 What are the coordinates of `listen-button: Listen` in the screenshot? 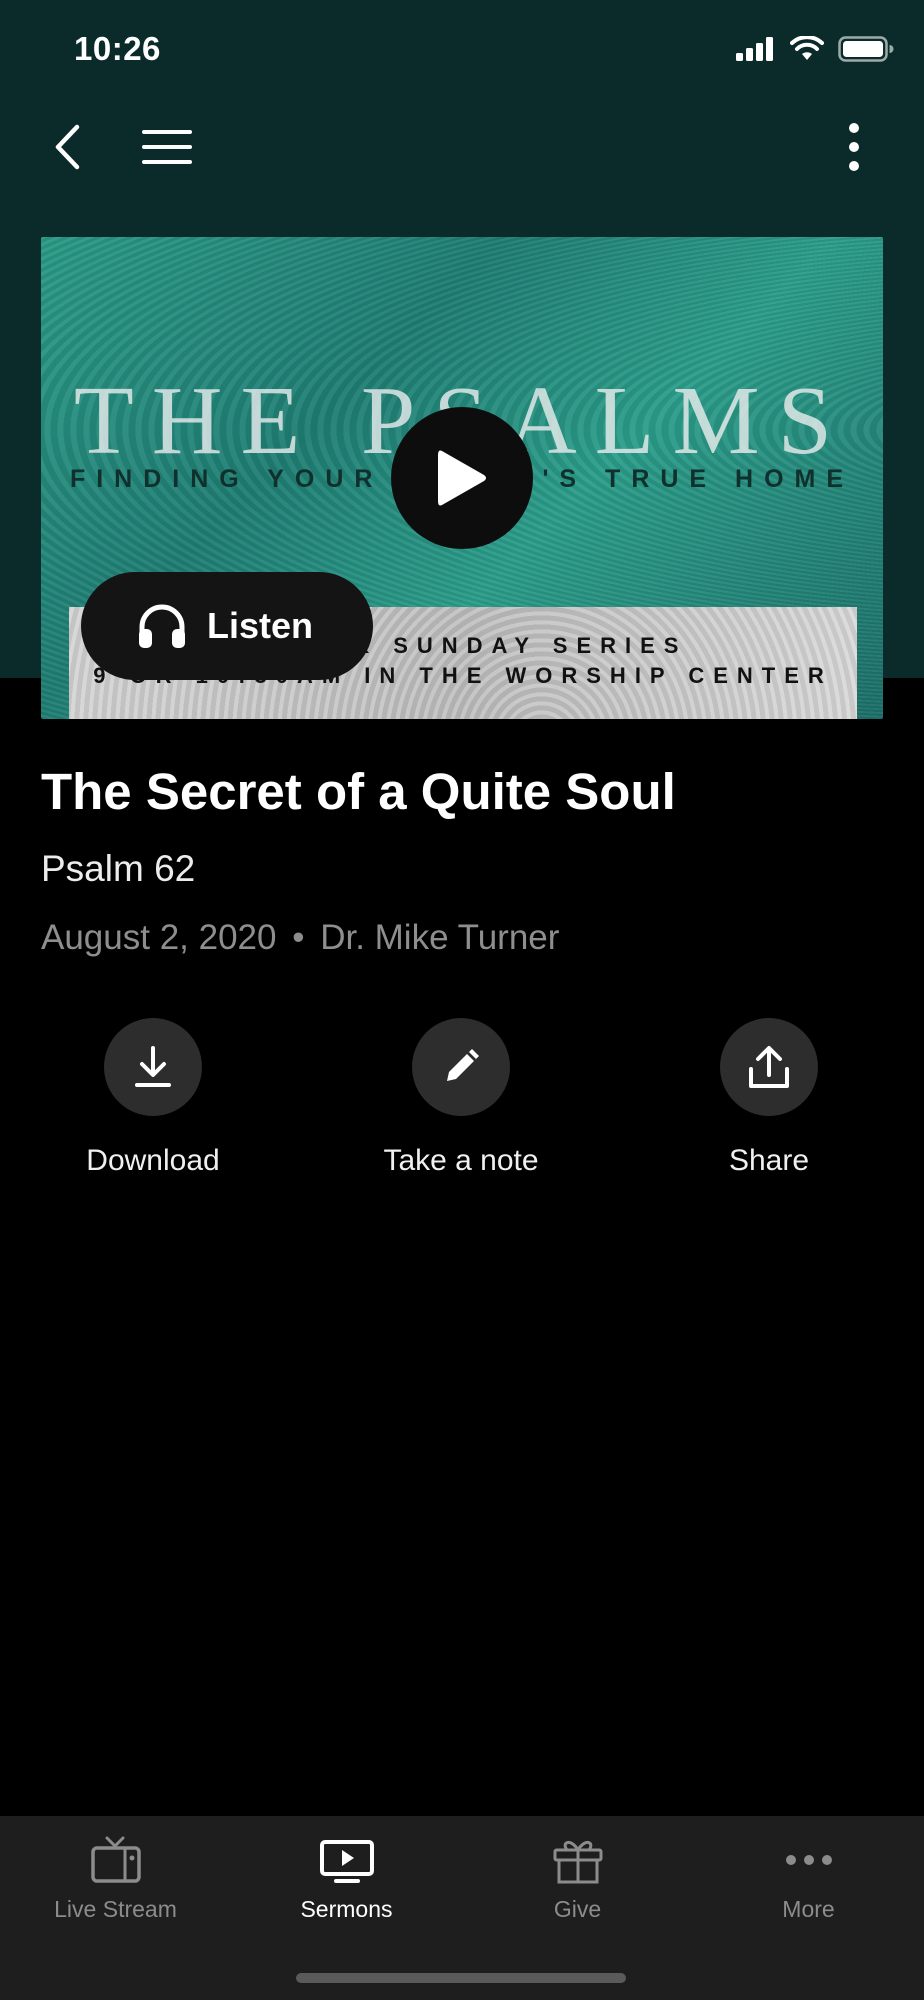 It's located at (227, 626).